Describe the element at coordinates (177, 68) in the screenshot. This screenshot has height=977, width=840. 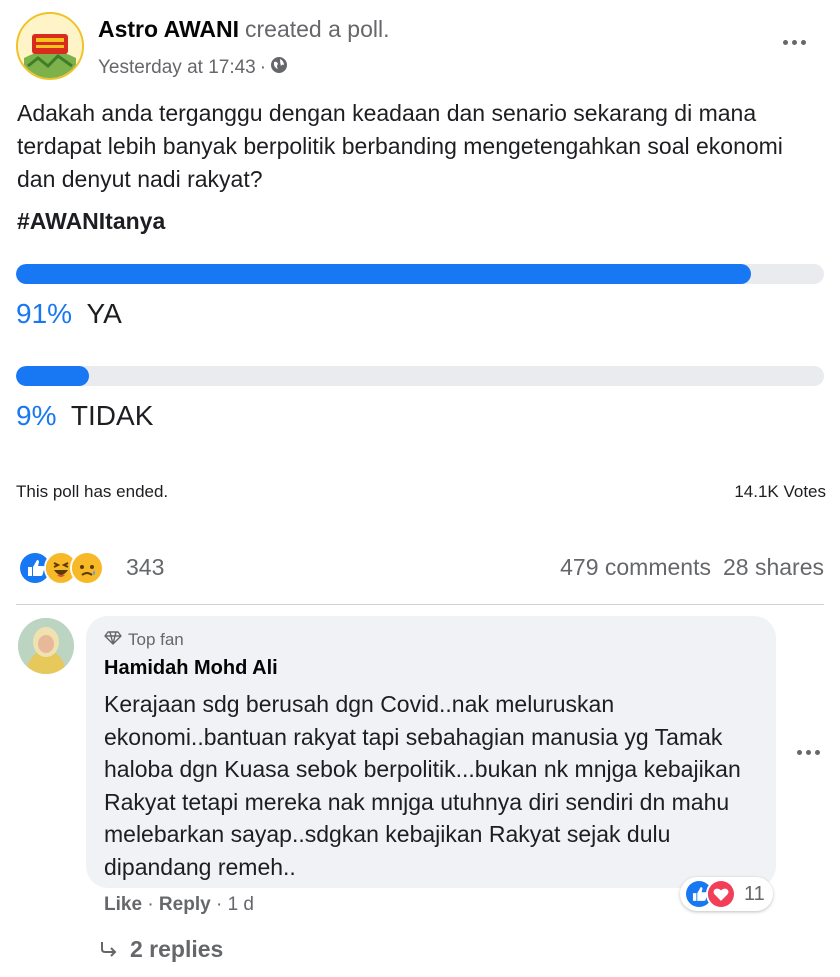
I see `post-timestamp: Yesterday at 17:43` at that location.